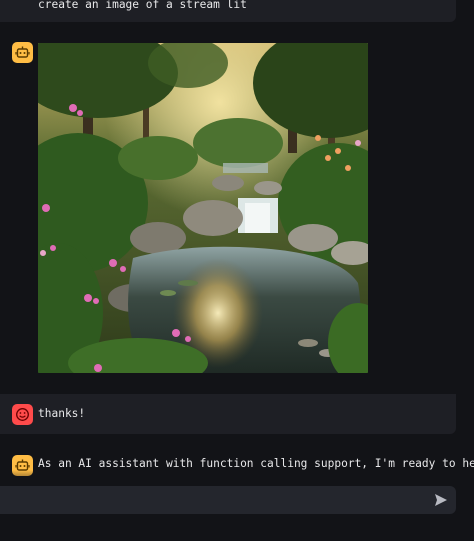 This screenshot has width=474, height=541. Describe the element at coordinates (62, 413) in the screenshot. I see `message-text: thanks!` at that location.